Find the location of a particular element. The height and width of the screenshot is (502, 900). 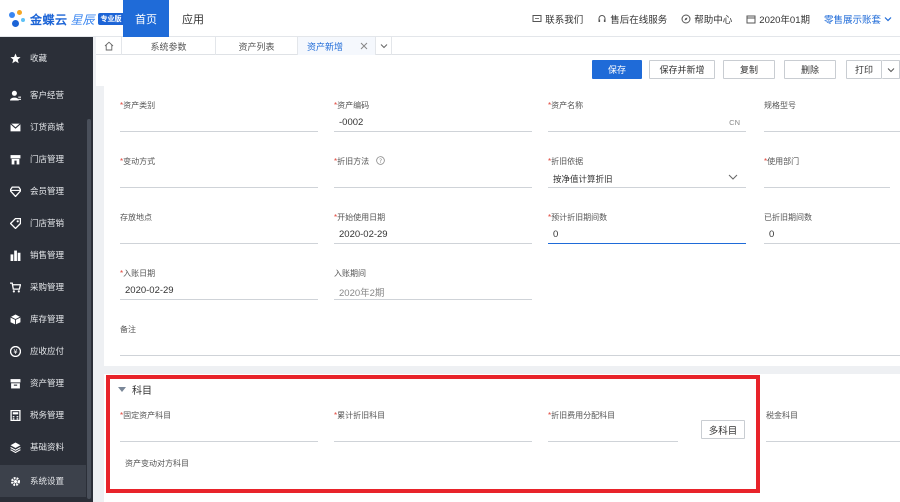

brand-logo: 金蝶云 星辰 专业版 is located at coordinates (66, 19).